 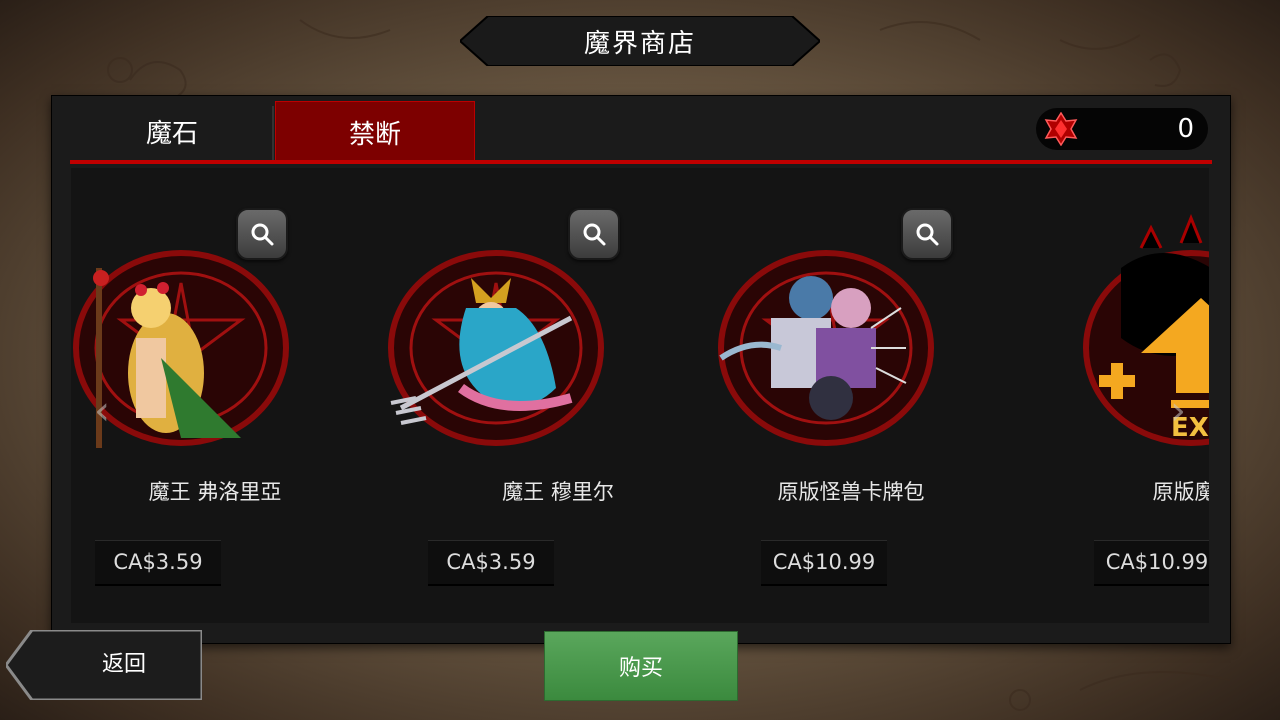 I want to click on tab-magic-stone: 魔石, so click(x=172, y=131).